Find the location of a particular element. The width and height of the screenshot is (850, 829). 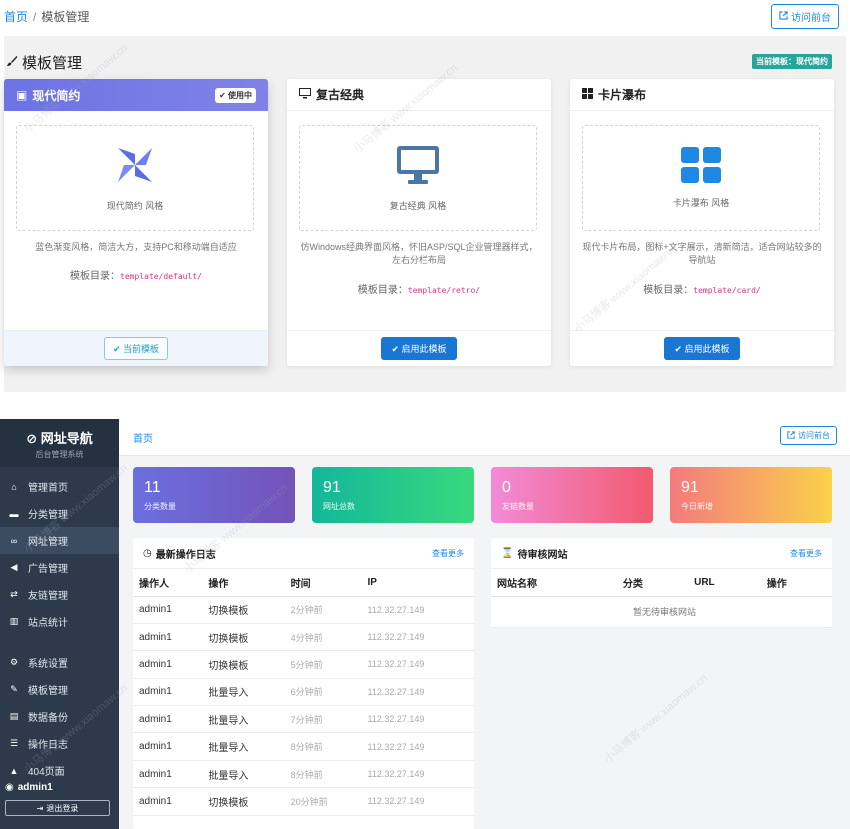

table-header-row: 网站名称 分类 URL 操作 is located at coordinates (661, 583).